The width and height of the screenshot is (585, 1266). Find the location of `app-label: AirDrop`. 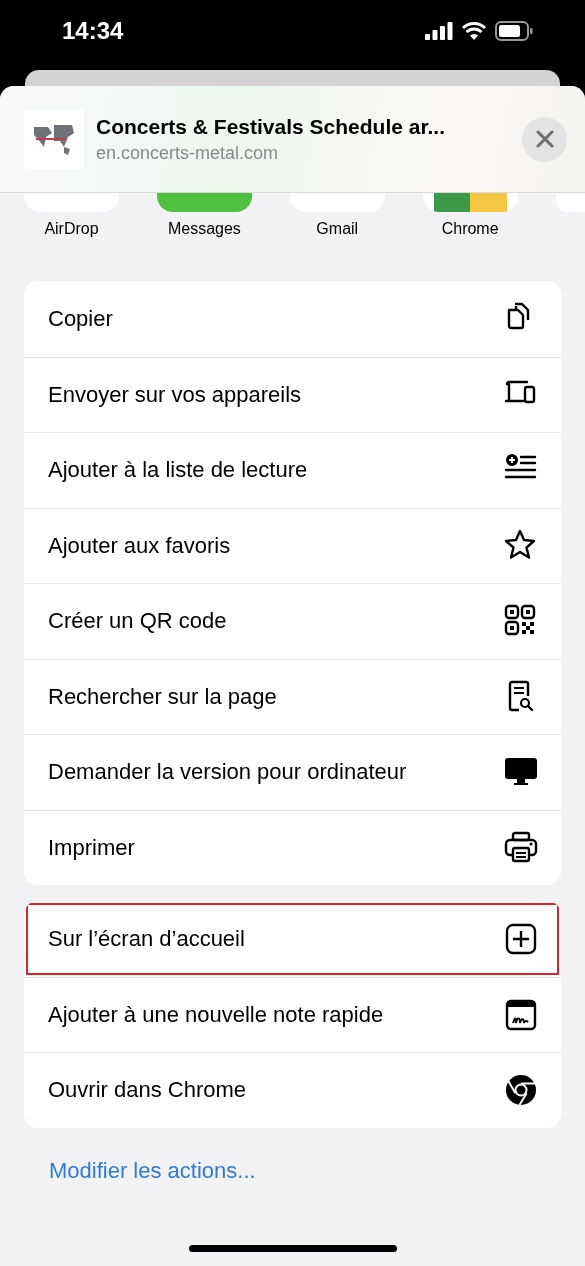

app-label: AirDrop is located at coordinates (71, 229).